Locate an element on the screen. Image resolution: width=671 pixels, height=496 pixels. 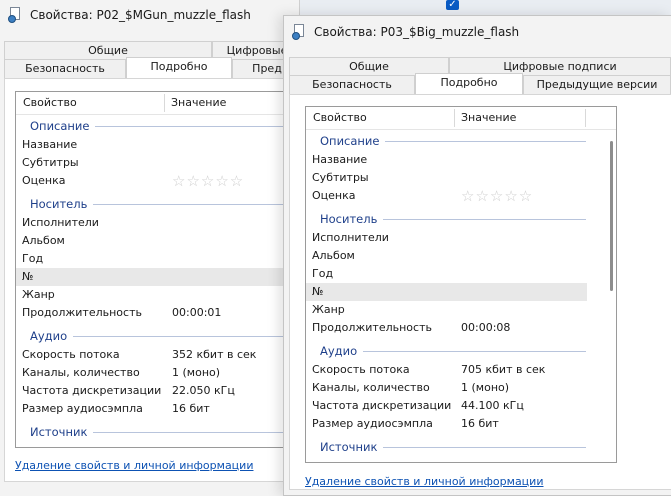
property-value: 352 кбит в сек is located at coordinates (214, 354).